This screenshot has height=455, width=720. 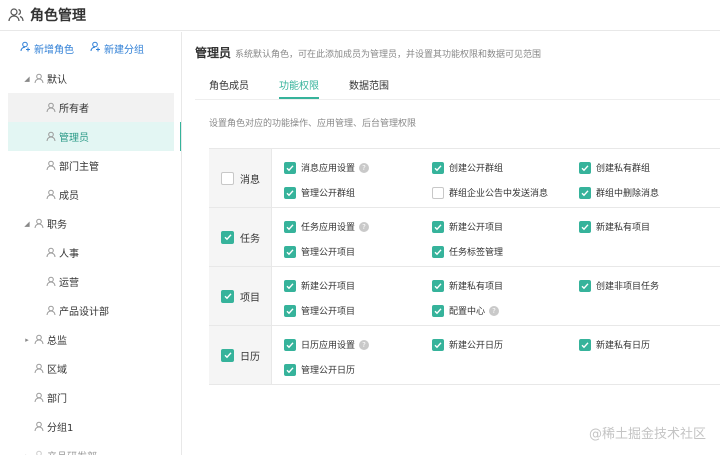 What do you see at coordinates (476, 169) in the screenshot?
I see `permission-label: 创建公开群组` at bounding box center [476, 169].